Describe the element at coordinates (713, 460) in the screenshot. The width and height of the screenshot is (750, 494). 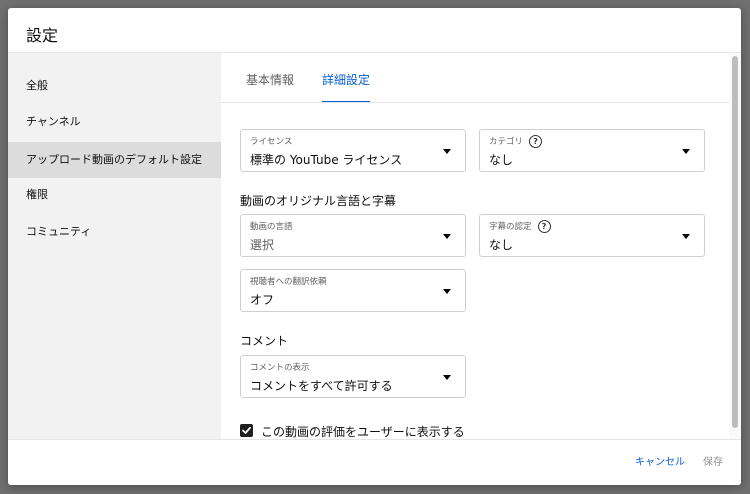
I see `save-button: 保存` at that location.